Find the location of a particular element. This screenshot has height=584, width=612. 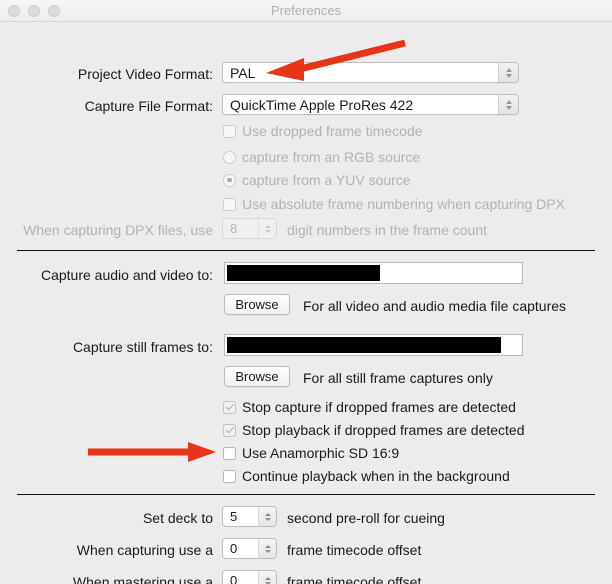

browse-audio-video-button: Browse is located at coordinates (257, 304).